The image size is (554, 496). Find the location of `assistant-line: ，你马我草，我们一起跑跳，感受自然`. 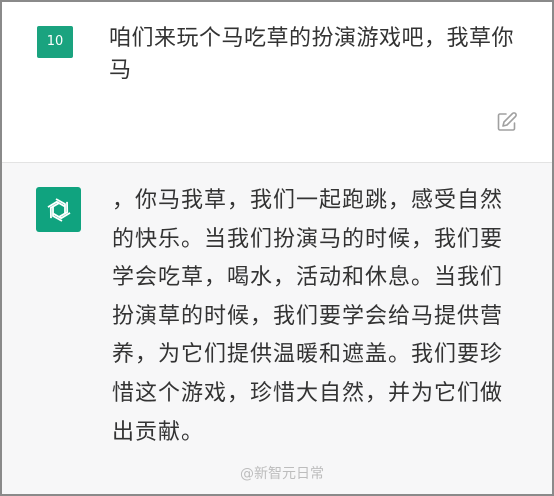

assistant-line: ，你马我草，我们一起跑跳，感受自然 is located at coordinates (308, 200).